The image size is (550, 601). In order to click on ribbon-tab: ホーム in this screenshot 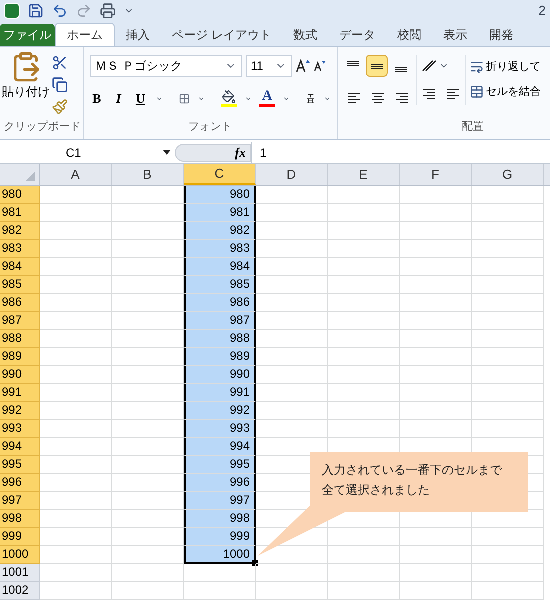, I will do `click(85, 34)`.